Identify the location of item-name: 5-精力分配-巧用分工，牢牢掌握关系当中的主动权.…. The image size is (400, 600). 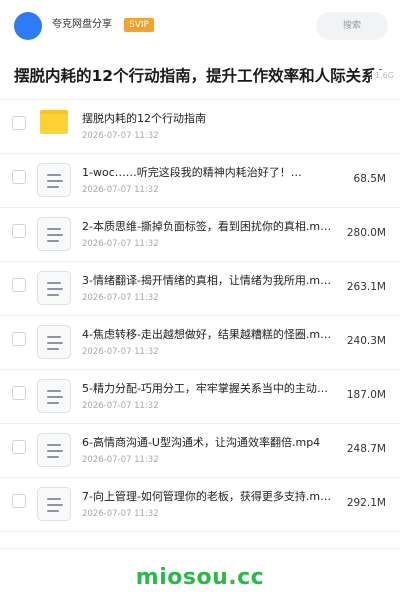
(207, 388).